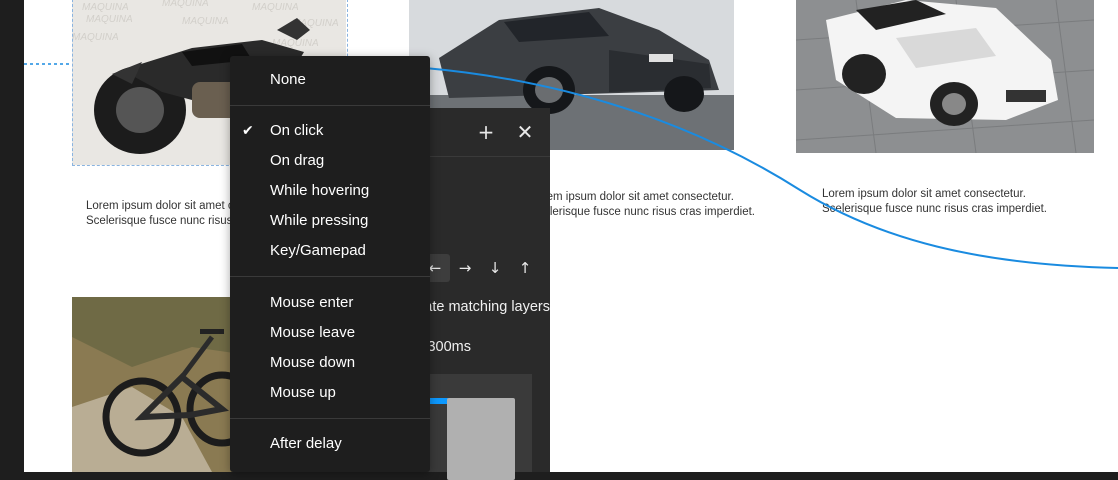 Image resolution: width=1118 pixels, height=480 pixels. I want to click on checkmark-icon: ✔, so click(248, 131).